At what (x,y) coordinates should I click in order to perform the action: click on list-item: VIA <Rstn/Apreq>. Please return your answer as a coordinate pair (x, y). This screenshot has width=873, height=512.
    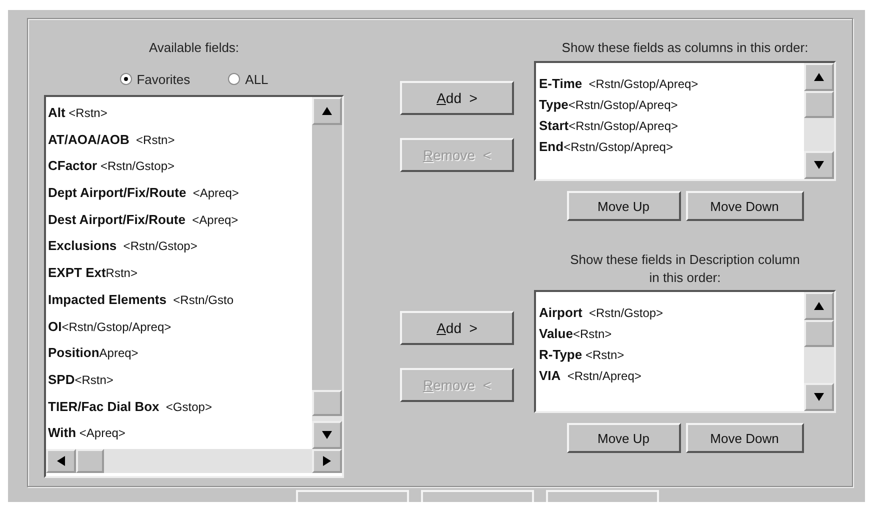
    Looking at the image, I should click on (671, 375).